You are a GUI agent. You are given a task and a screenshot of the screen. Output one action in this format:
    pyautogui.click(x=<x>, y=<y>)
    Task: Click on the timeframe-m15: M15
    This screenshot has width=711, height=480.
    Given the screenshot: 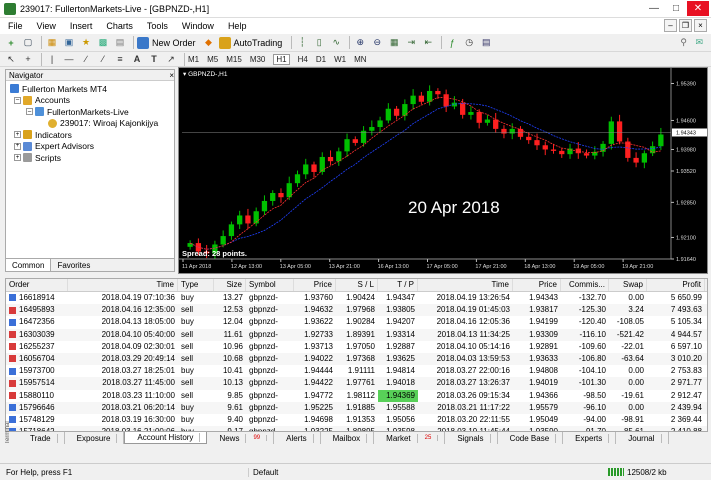 What is the action you would take?
    pyautogui.click(x=234, y=59)
    